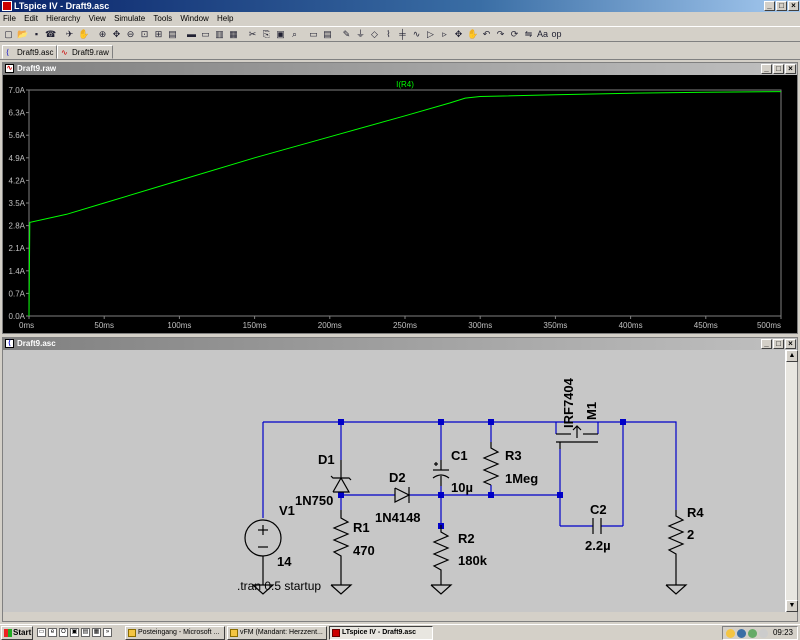  Describe the element at coordinates (783, 633) in the screenshot. I see `clock: 09:23` at that location.